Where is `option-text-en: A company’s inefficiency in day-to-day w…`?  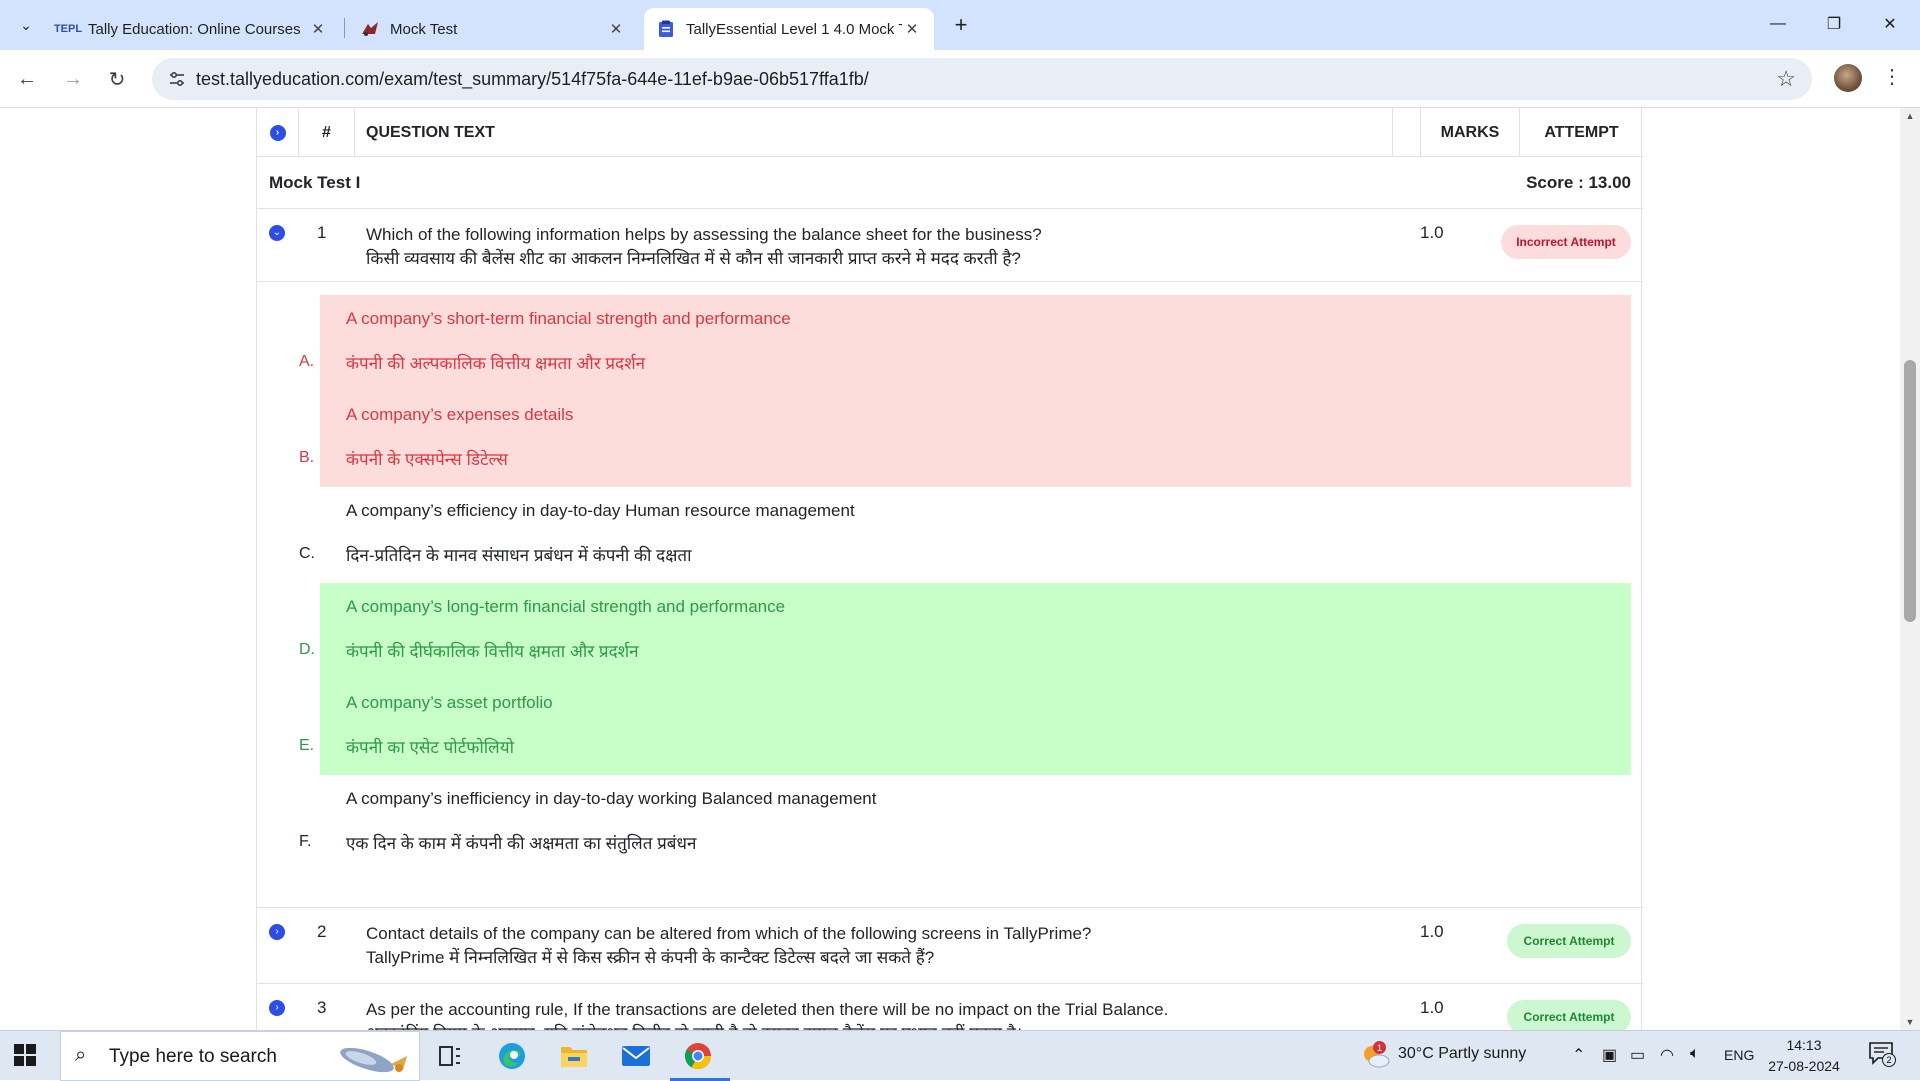
option-text-en: A company’s inefficiency in day-to-day w… is located at coordinates (611, 798).